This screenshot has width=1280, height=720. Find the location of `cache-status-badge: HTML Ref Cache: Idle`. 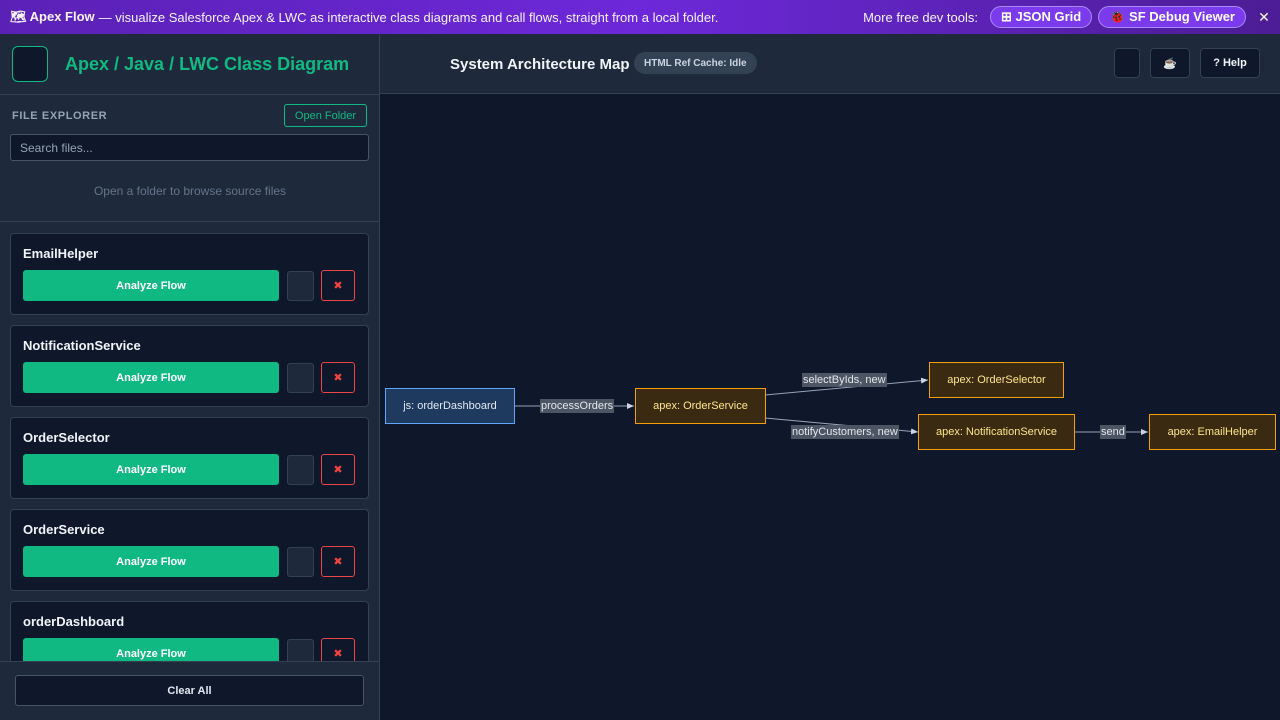

cache-status-badge: HTML Ref Cache: Idle is located at coordinates (695, 63).